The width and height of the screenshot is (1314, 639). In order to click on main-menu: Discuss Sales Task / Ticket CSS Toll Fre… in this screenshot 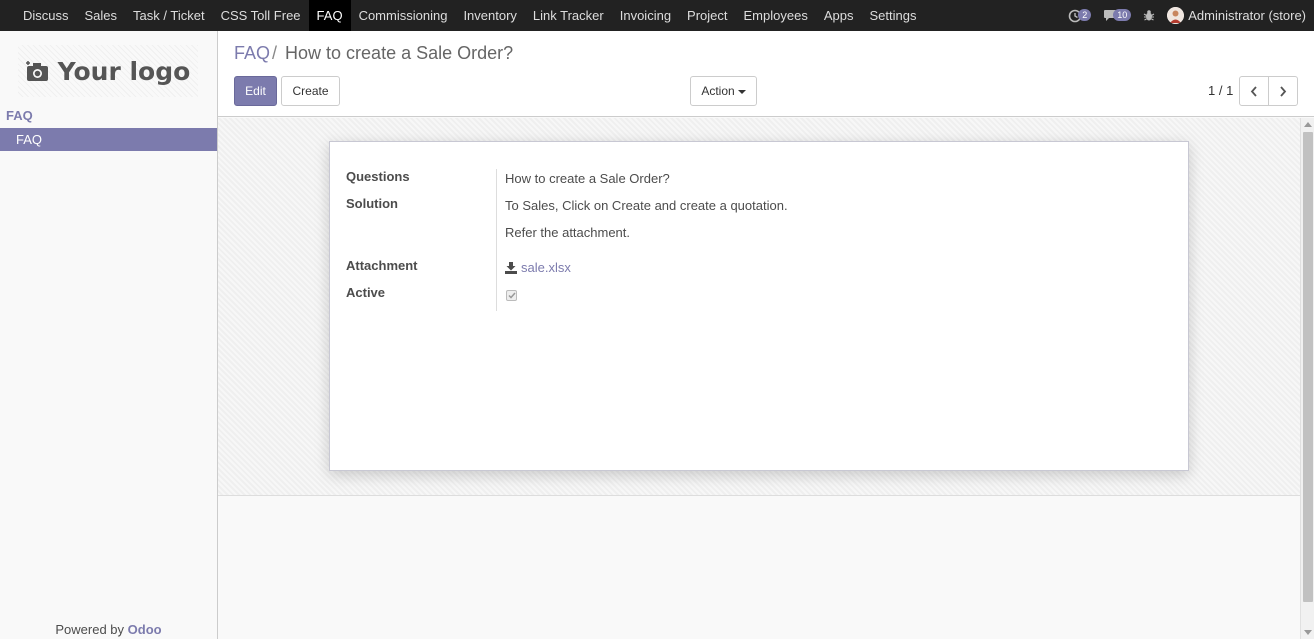, I will do `click(462, 15)`.